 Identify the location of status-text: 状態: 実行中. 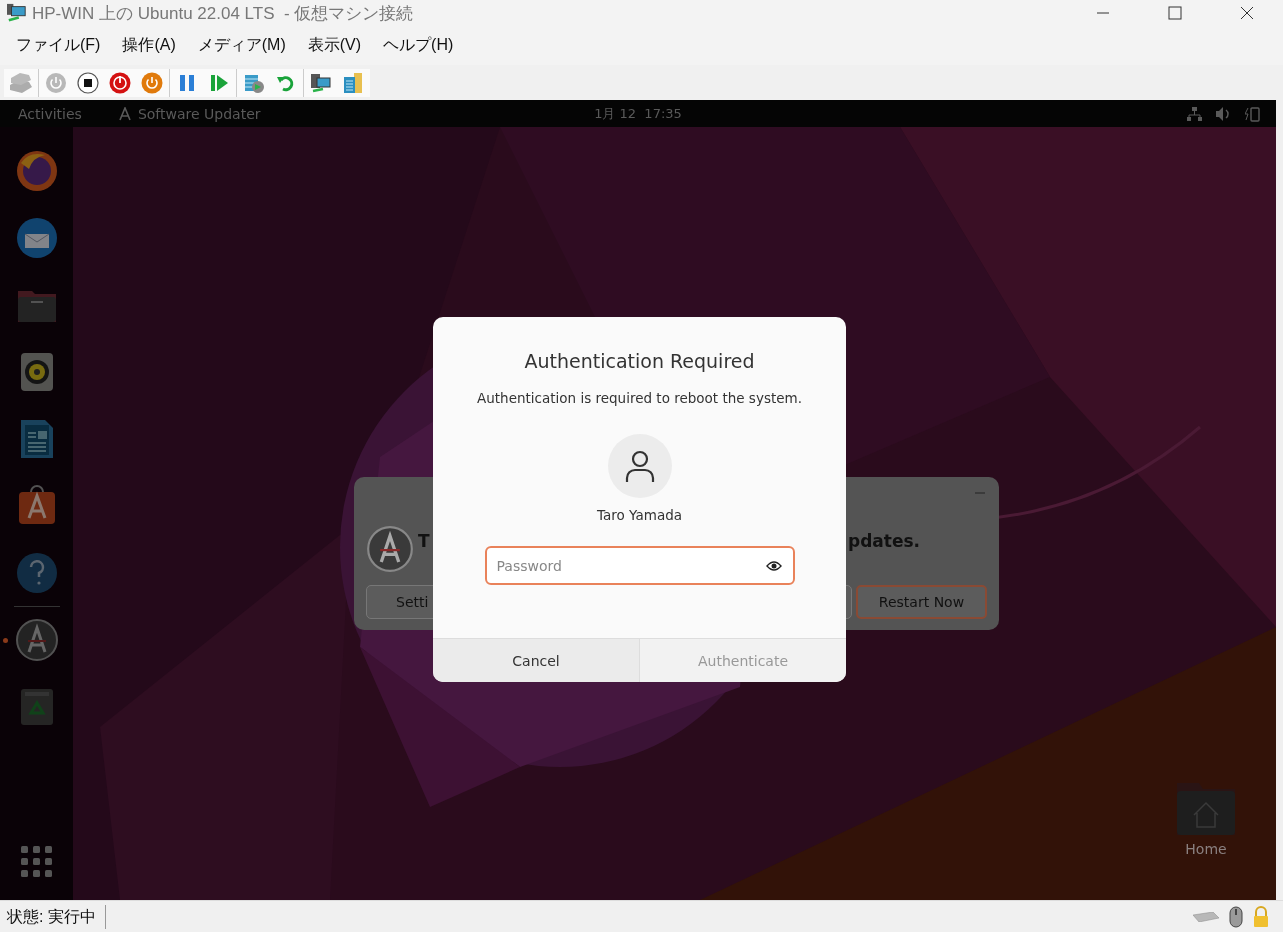
(53, 917).